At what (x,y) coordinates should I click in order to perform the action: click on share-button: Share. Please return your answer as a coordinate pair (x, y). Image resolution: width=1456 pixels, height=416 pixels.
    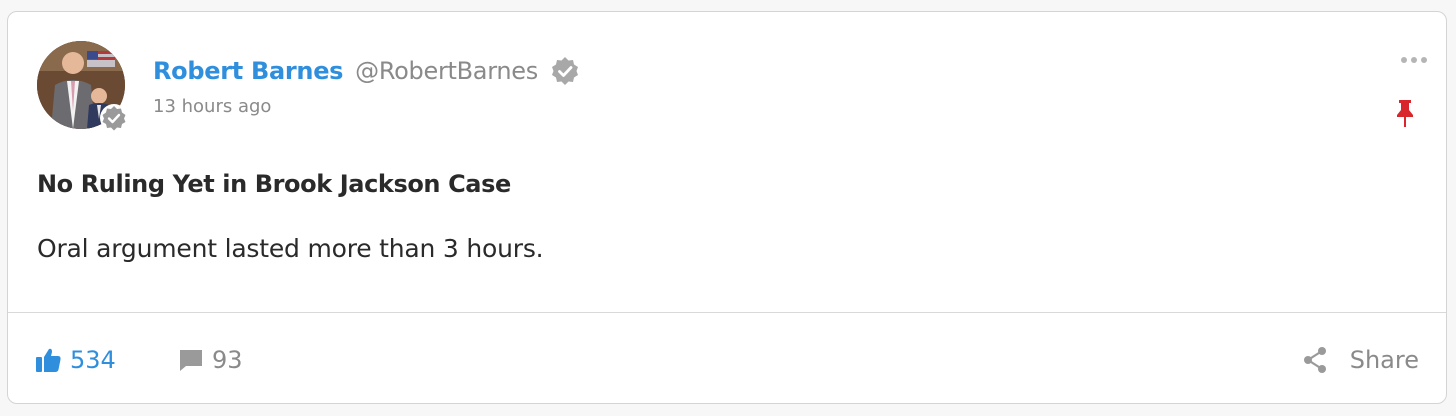
    Looking at the image, I should click on (1360, 360).